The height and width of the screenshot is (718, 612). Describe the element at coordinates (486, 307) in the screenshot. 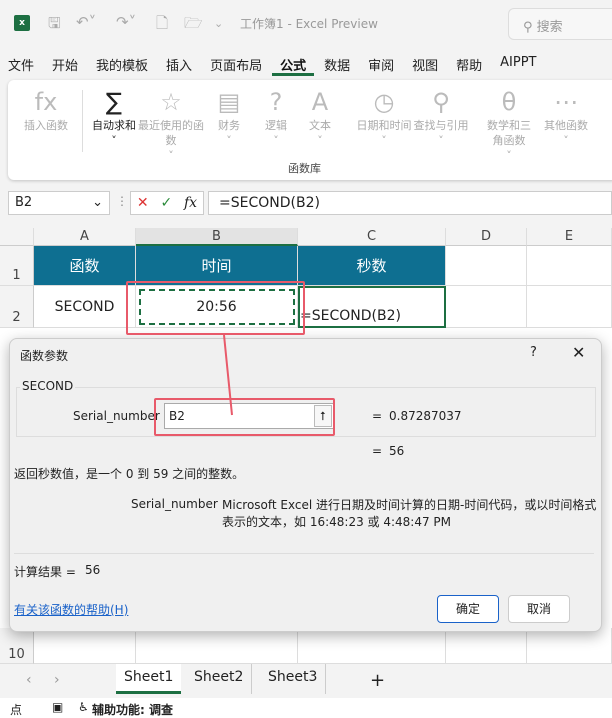

I see `cell-D2` at that location.